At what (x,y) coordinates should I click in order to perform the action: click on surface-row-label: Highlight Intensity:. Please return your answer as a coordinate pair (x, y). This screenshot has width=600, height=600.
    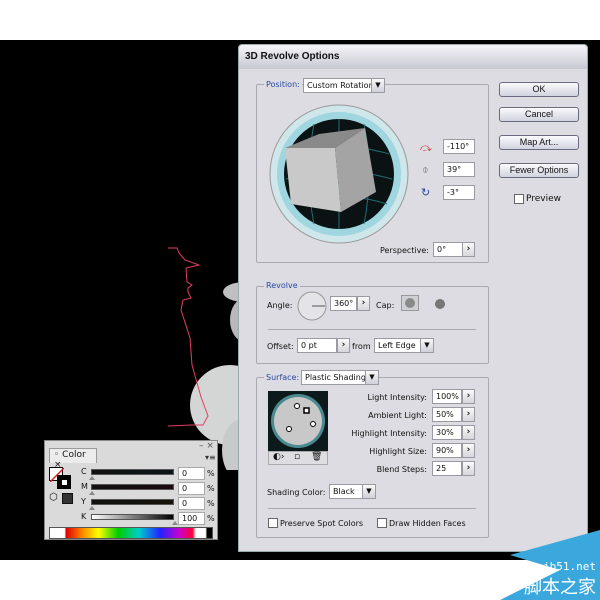
    Looking at the image, I should click on (389, 433).